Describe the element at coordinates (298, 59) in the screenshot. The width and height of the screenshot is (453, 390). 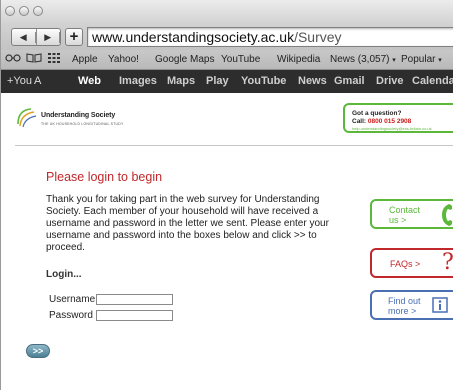
I see `bookmark-wikipedia: Wikipedia` at that location.